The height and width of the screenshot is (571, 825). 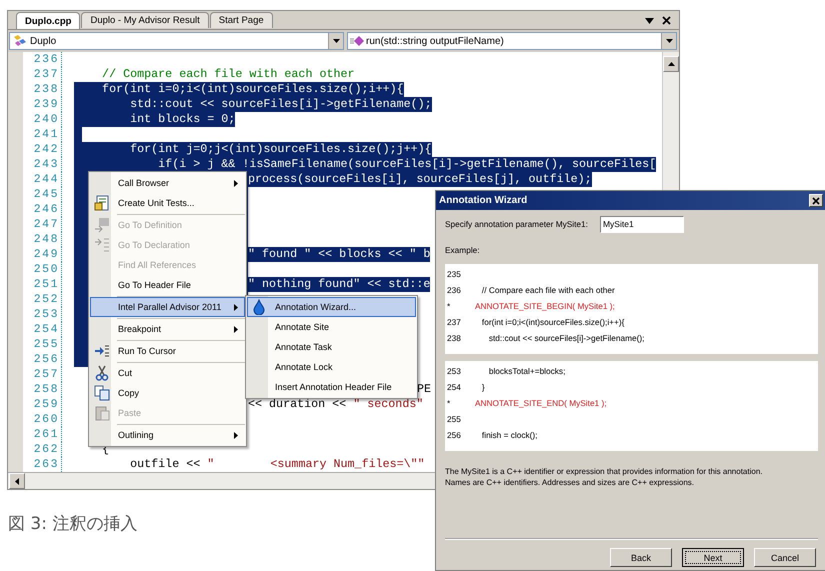 What do you see at coordinates (42, 104) in the screenshot?
I see `line-number: 239` at bounding box center [42, 104].